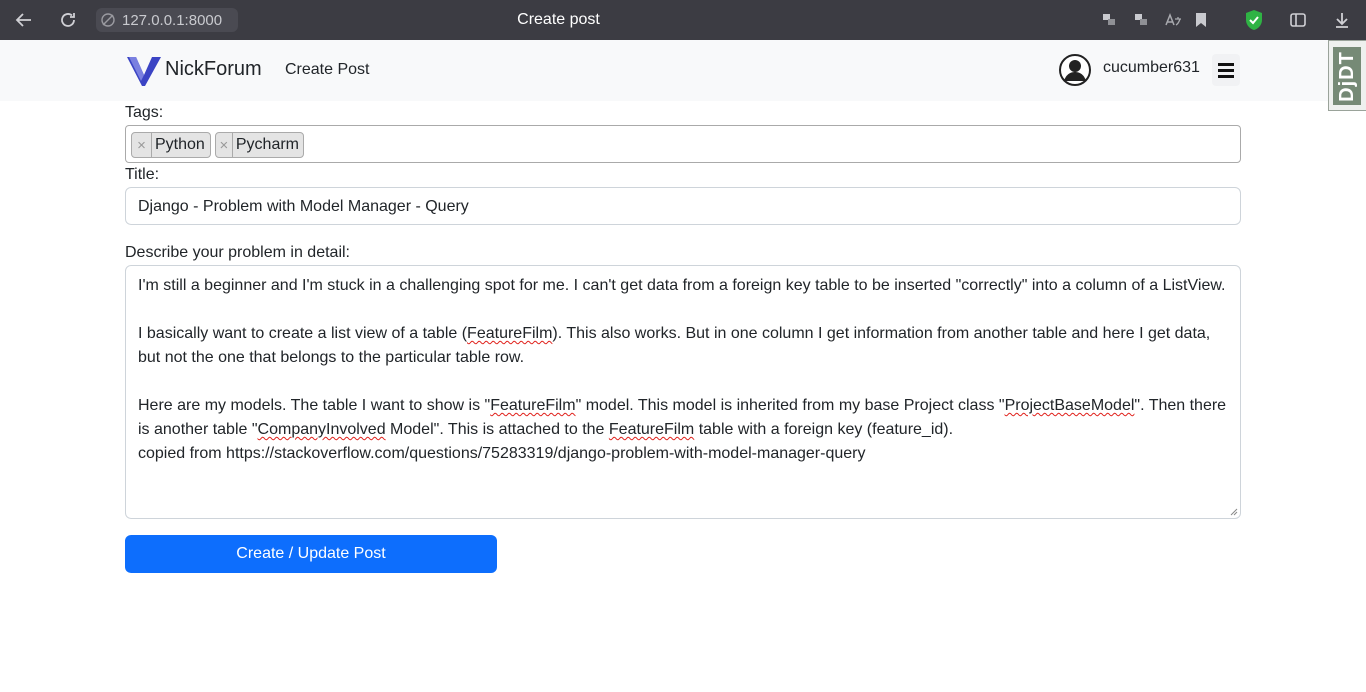 This screenshot has height=692, width=1366. What do you see at coordinates (144, 71) in the screenshot?
I see `brand-logo-icon` at bounding box center [144, 71].